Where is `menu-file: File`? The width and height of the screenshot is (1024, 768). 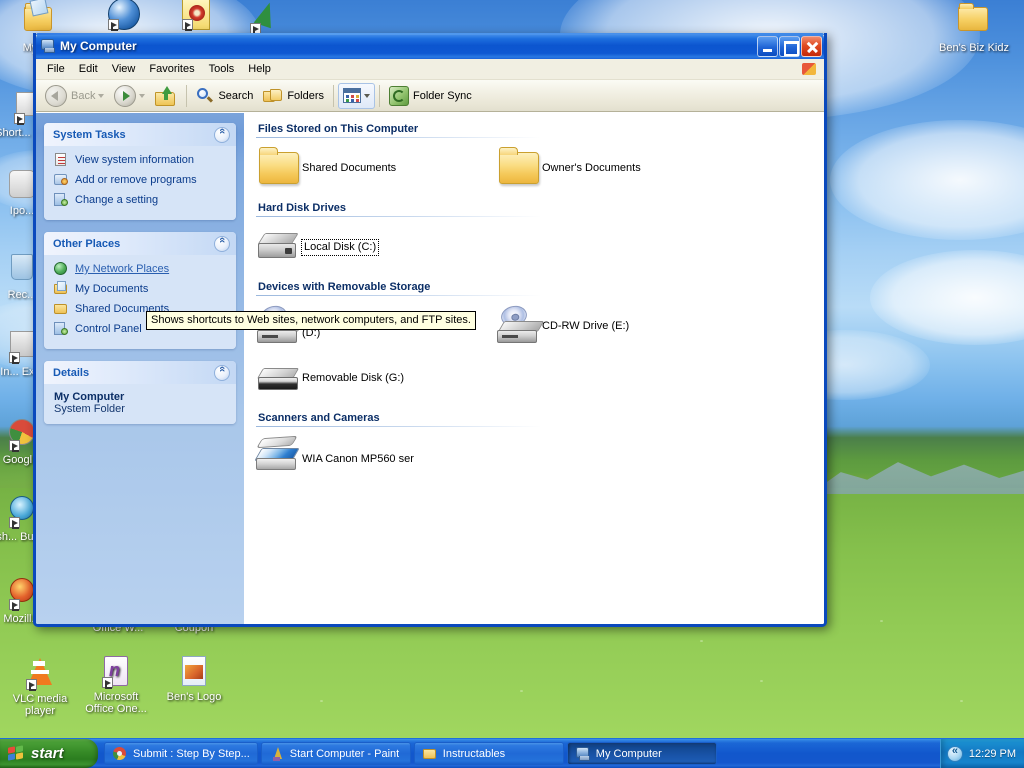 menu-file: File is located at coordinates (56, 69).